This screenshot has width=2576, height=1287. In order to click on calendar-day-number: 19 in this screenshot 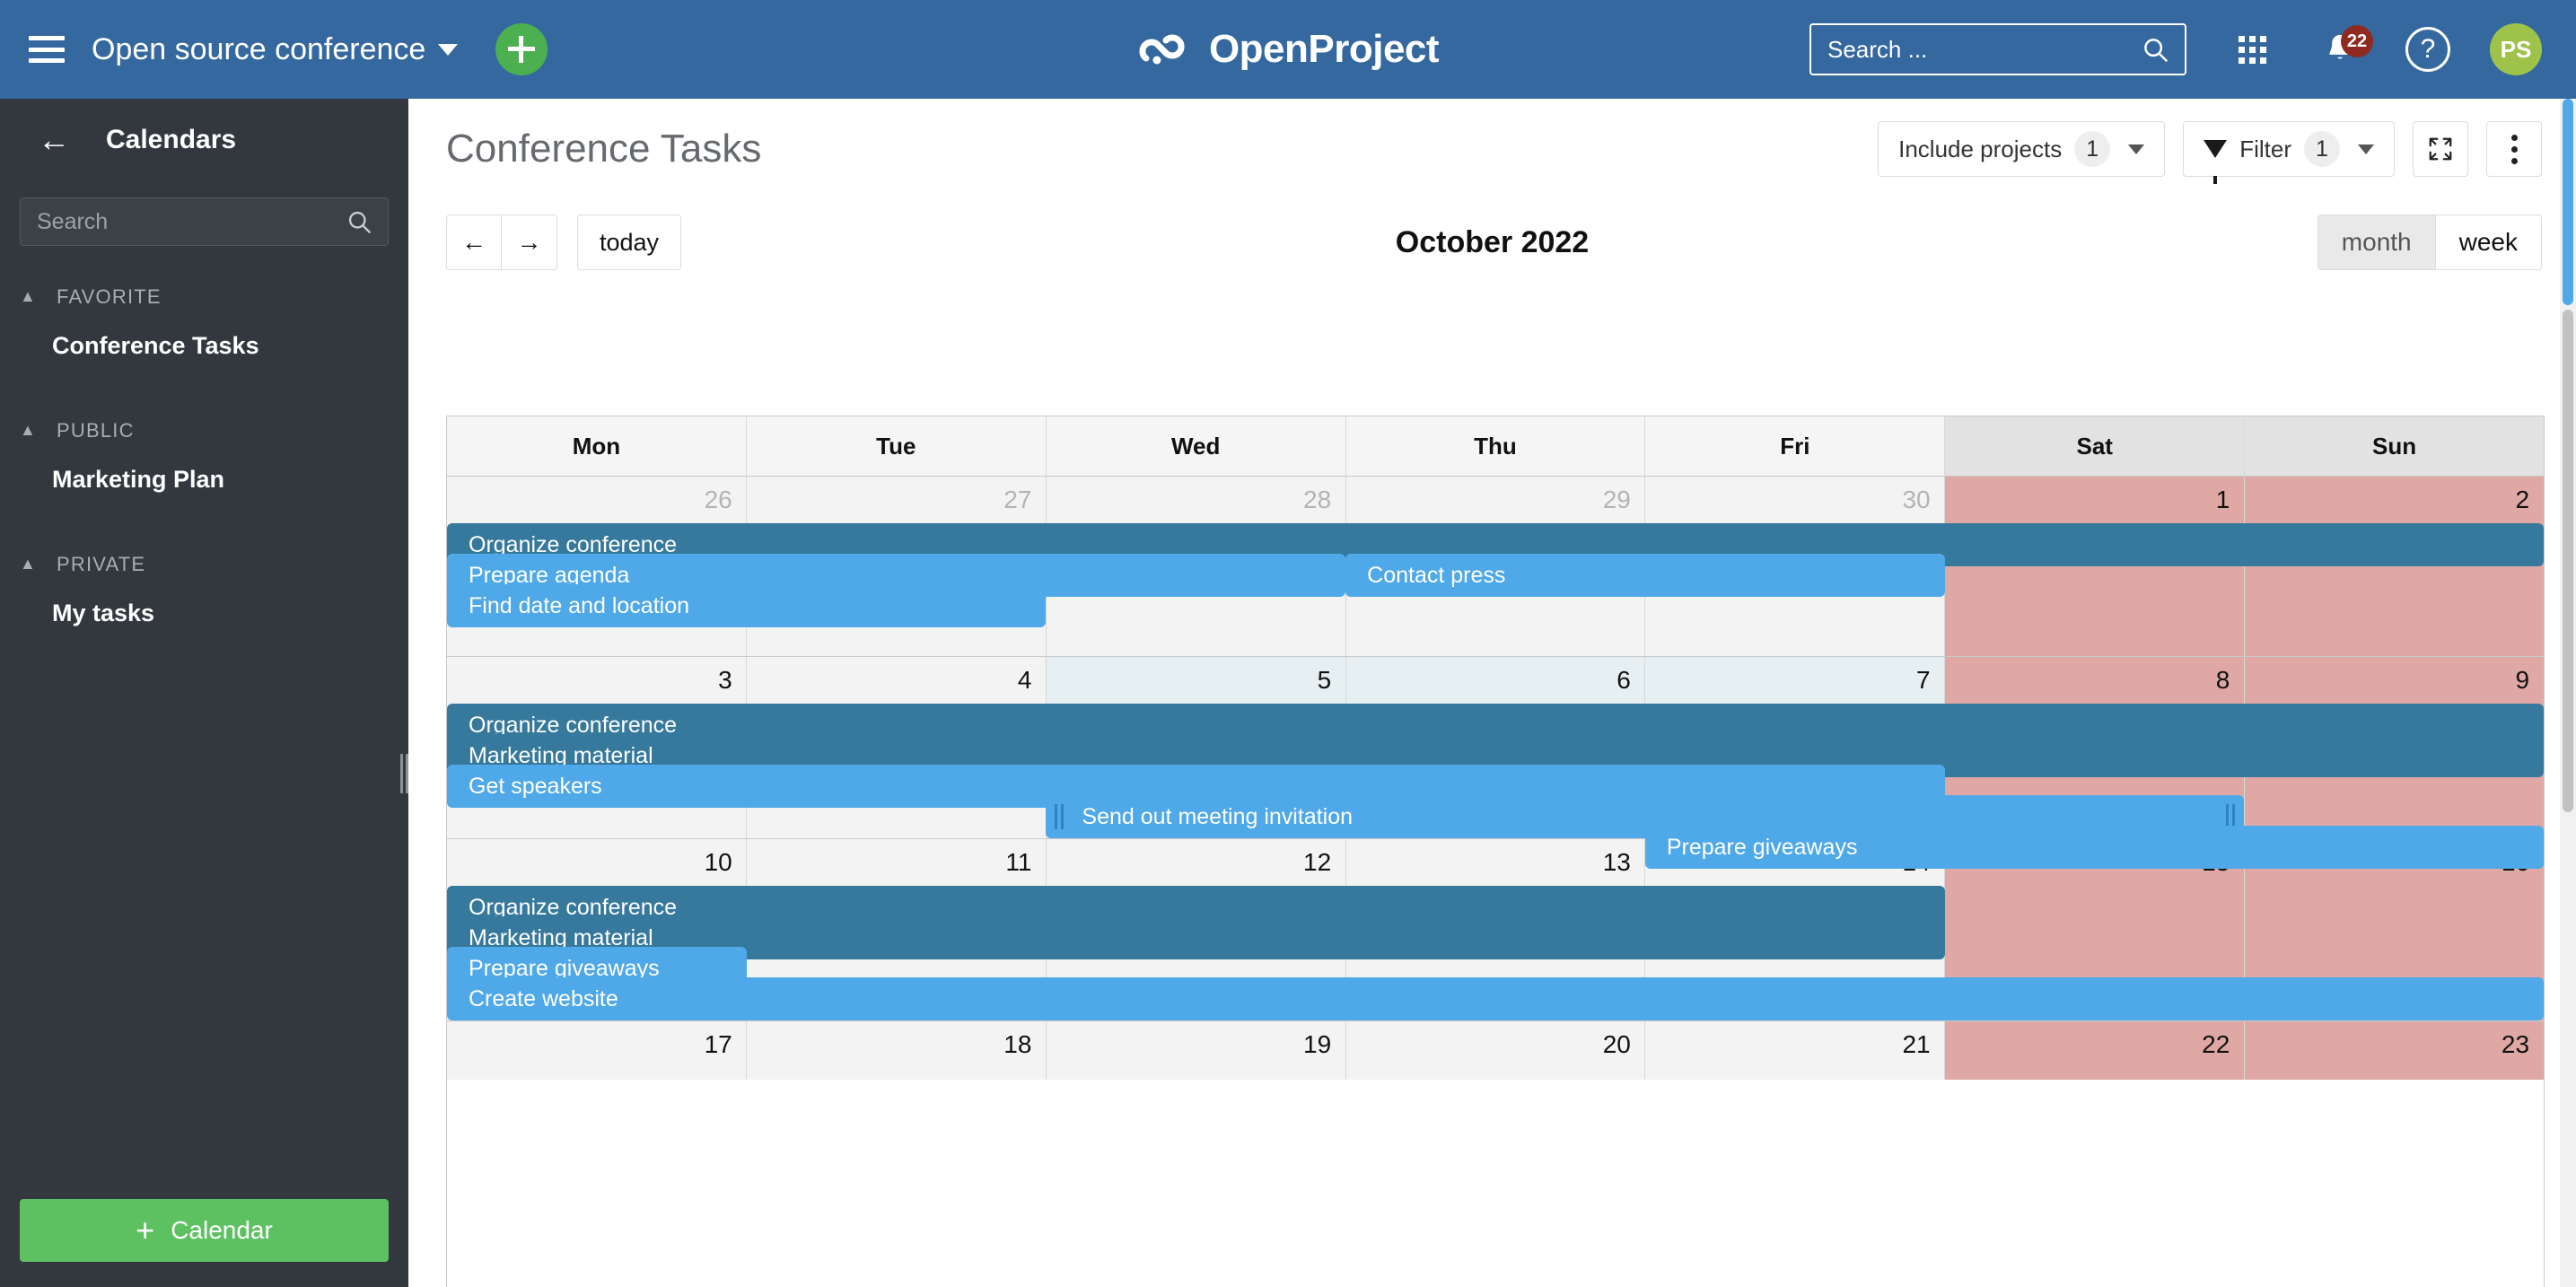, I will do `click(1317, 1044)`.